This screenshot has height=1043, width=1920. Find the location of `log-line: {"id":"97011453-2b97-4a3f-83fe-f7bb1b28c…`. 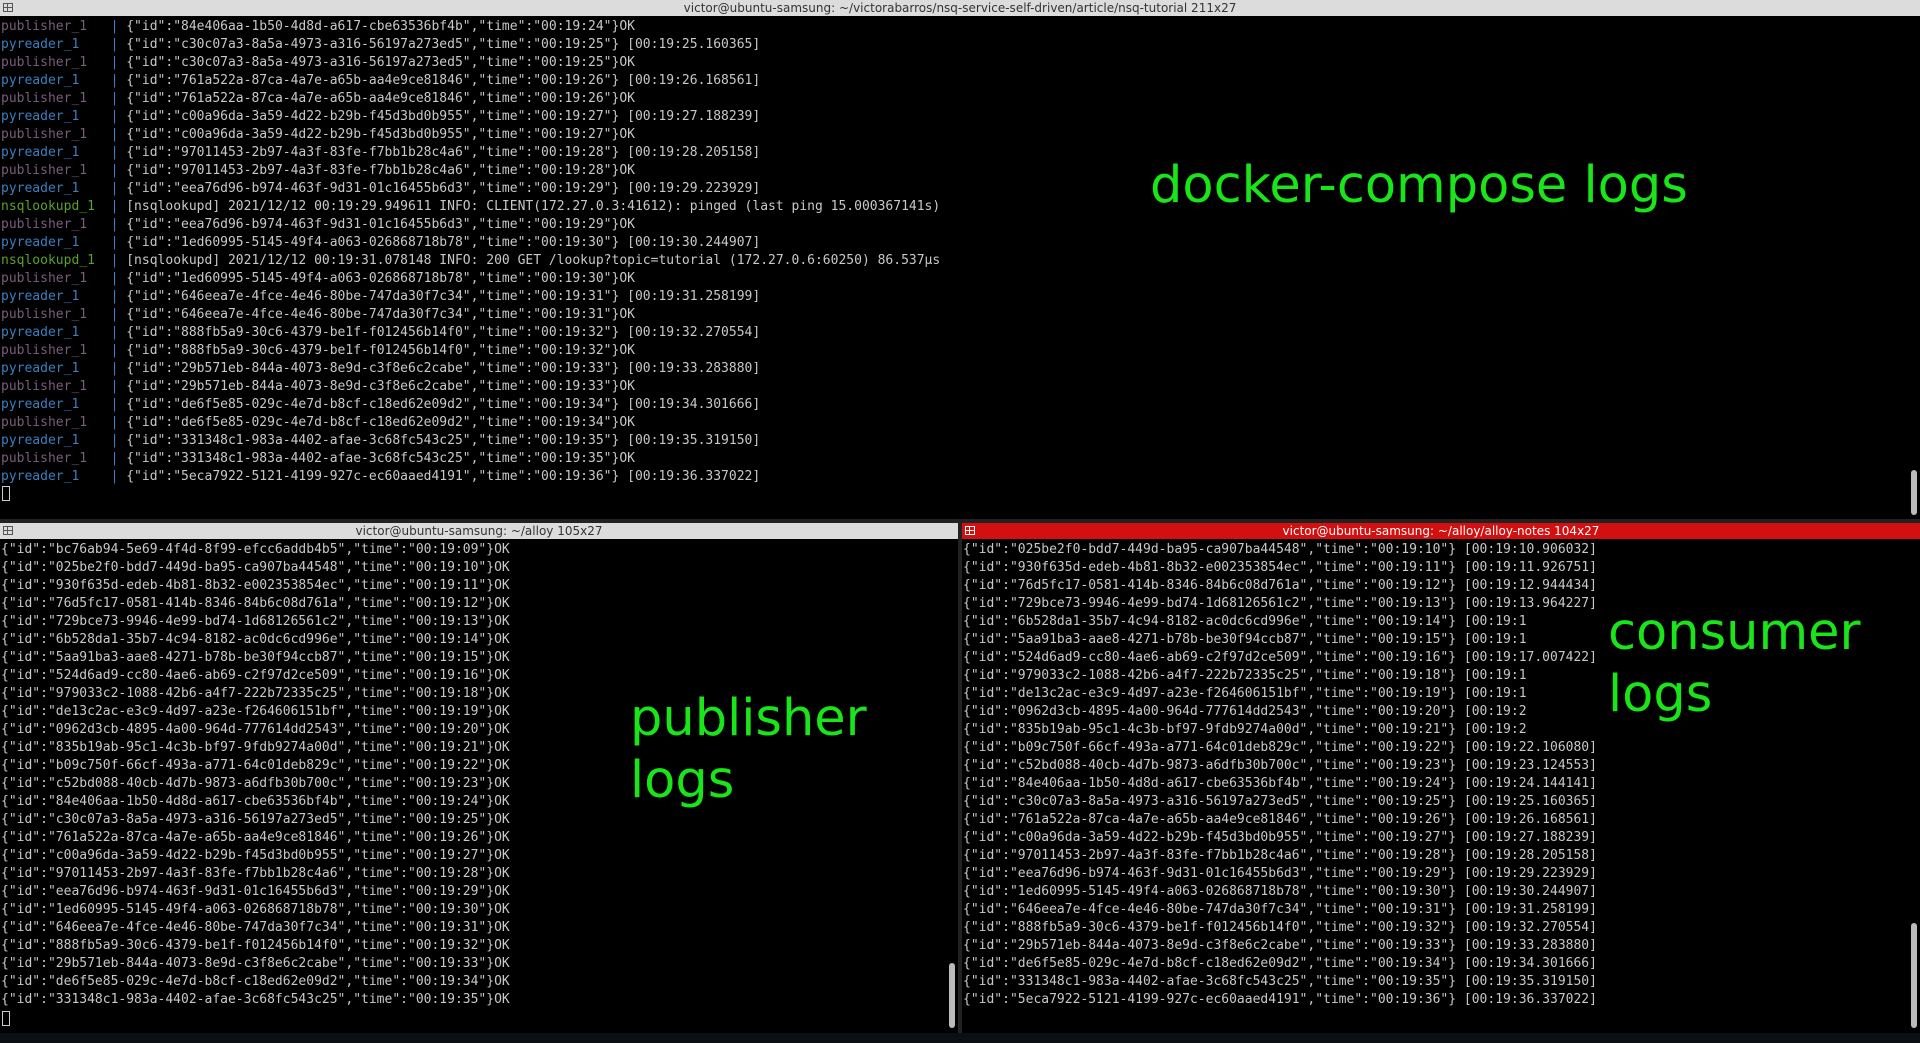

log-line: {"id":"97011453-2b97-4a3f-83fe-f7bb1b28c… is located at coordinates (255, 873).